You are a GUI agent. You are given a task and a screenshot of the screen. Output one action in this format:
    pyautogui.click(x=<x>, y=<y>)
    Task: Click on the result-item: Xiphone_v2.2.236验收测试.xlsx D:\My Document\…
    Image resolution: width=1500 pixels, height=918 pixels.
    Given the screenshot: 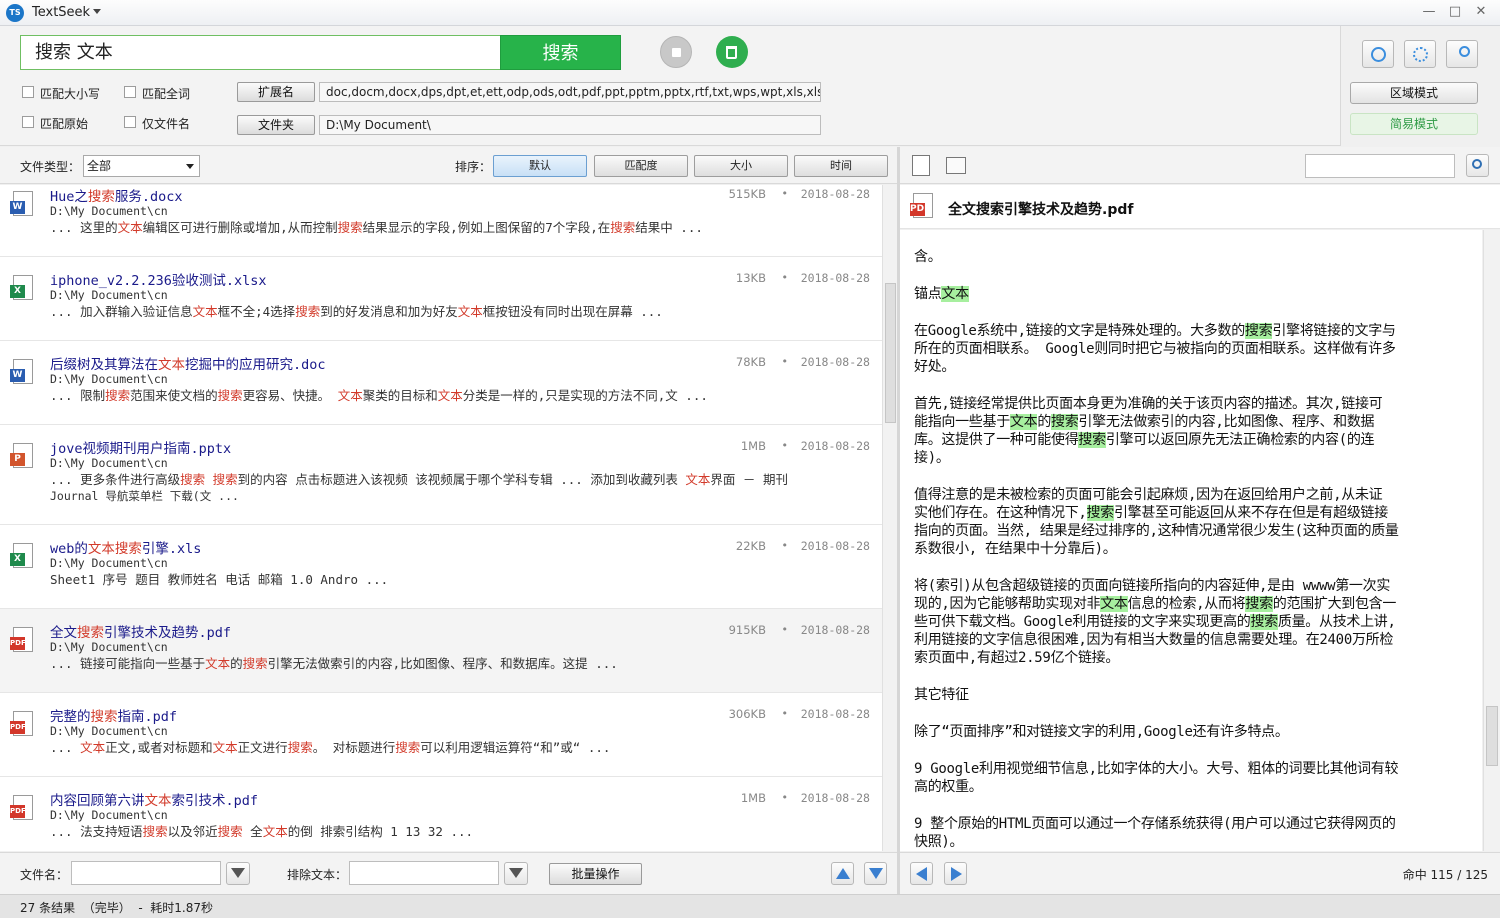 What is the action you would take?
    pyautogui.click(x=441, y=299)
    